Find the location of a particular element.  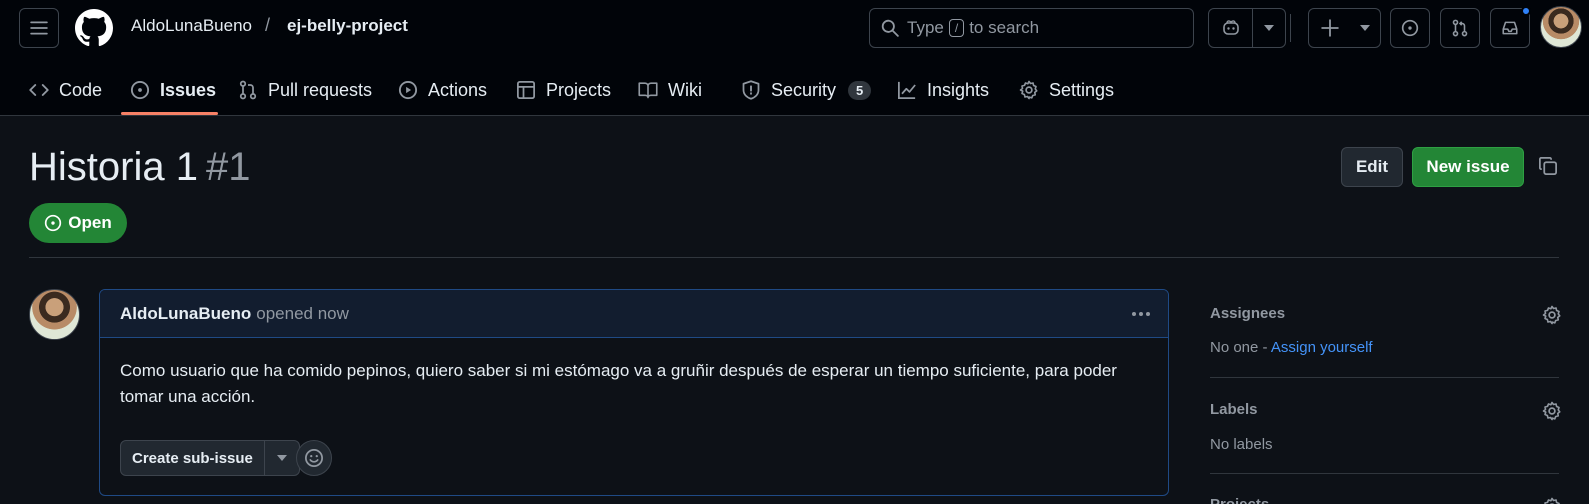

tab-security: Security 5 is located at coordinates (806, 90).